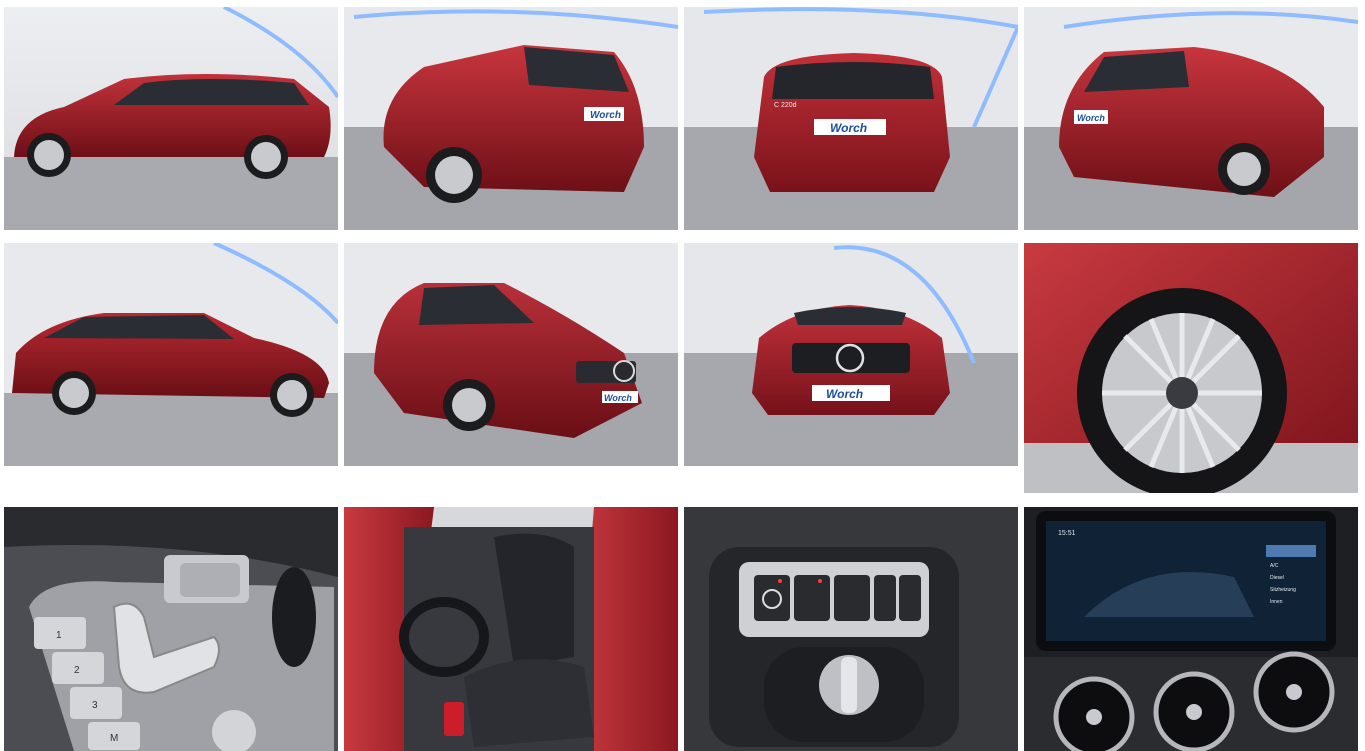 The height and width of the screenshot is (751, 1365). What do you see at coordinates (1191, 118) in the screenshot?
I see `photo-rear-three-quarter-right: Worch` at bounding box center [1191, 118].